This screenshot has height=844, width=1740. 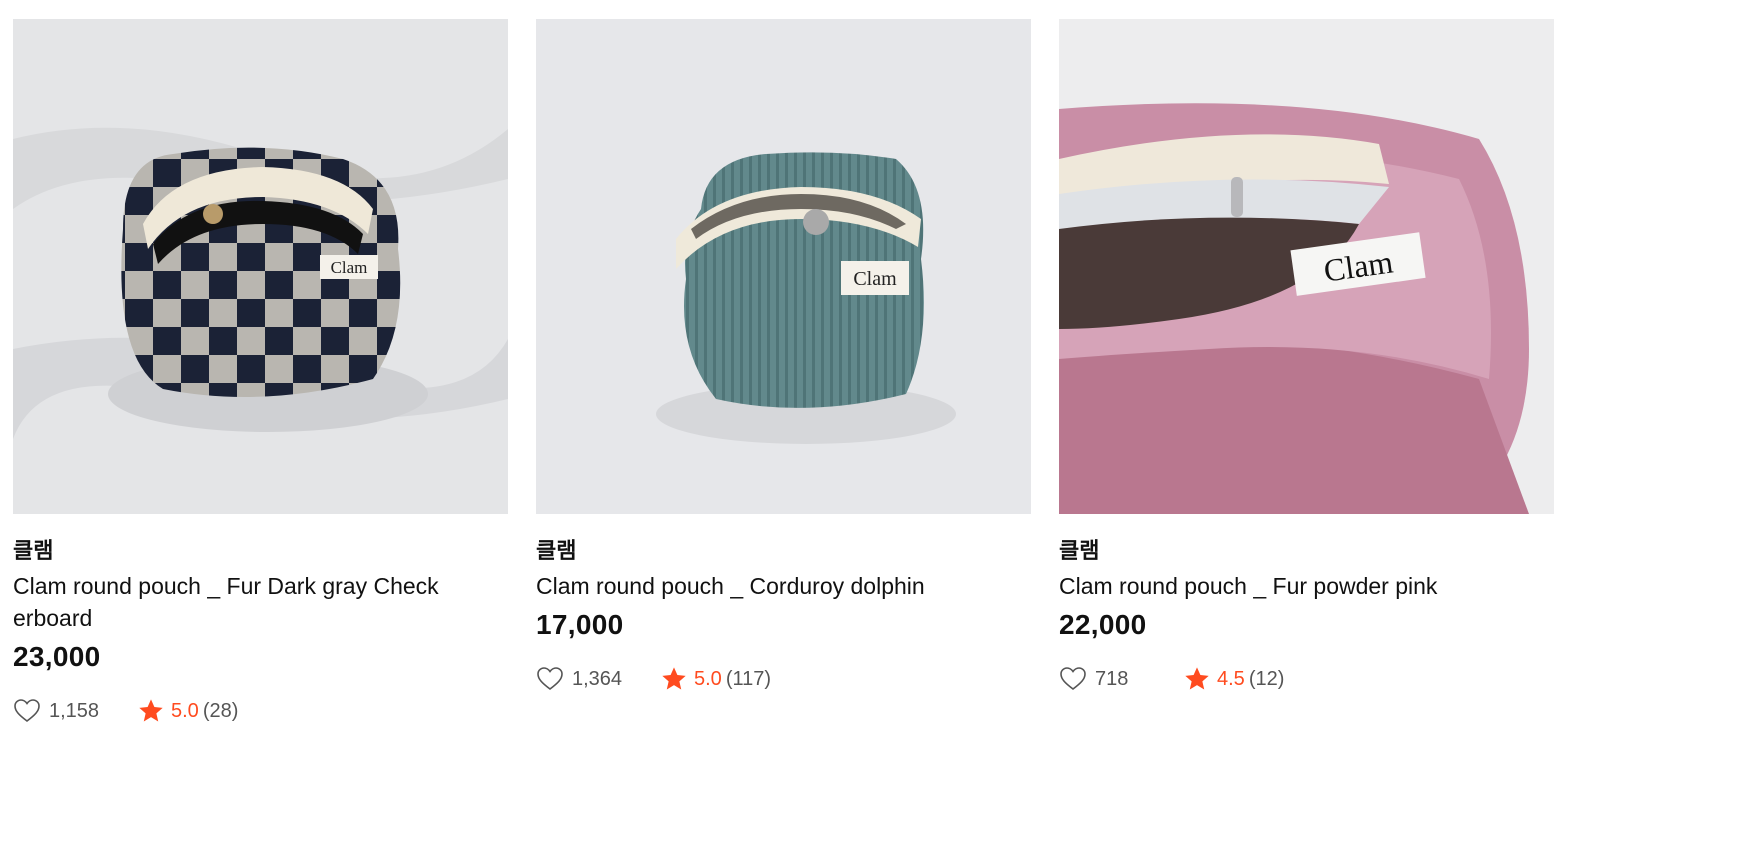 What do you see at coordinates (57, 656) in the screenshot?
I see `product-price: 23,000` at bounding box center [57, 656].